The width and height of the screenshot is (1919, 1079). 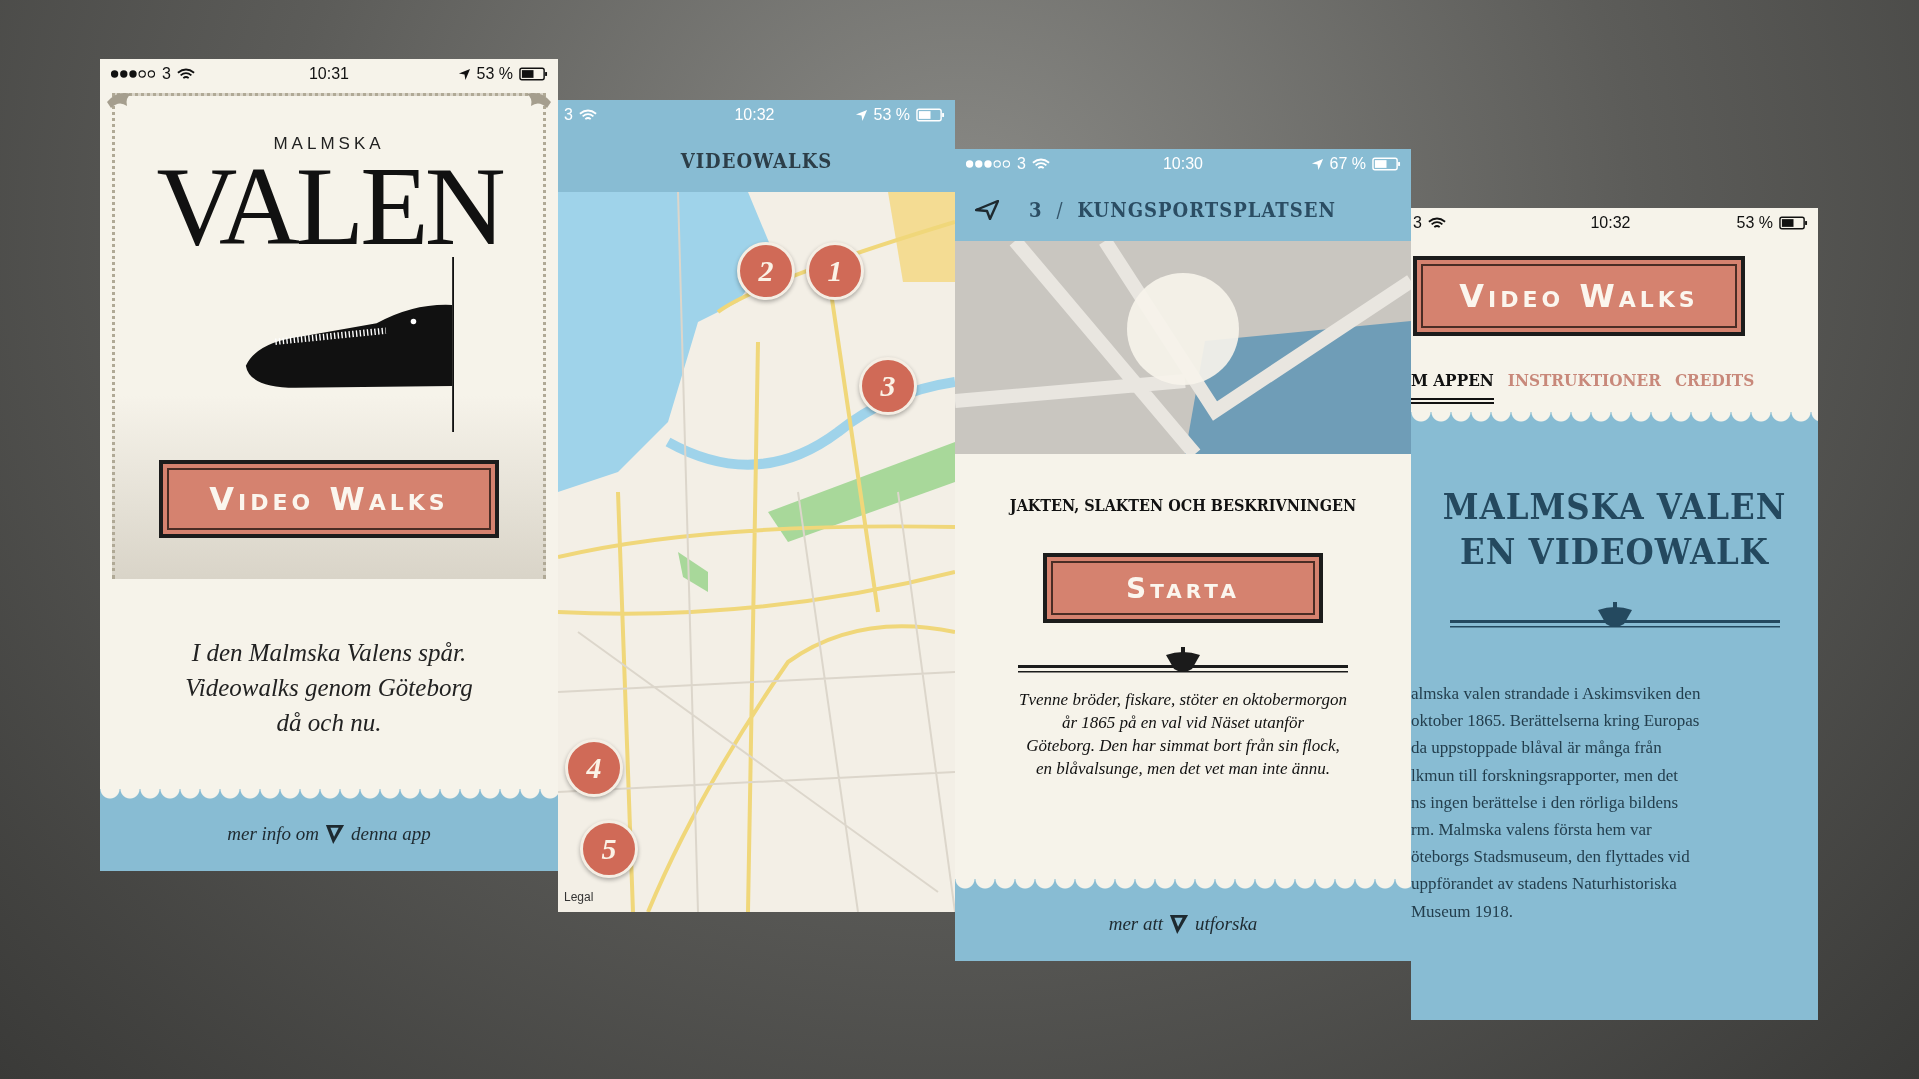 I want to click on start-button: Starta, so click(x=1183, y=588).